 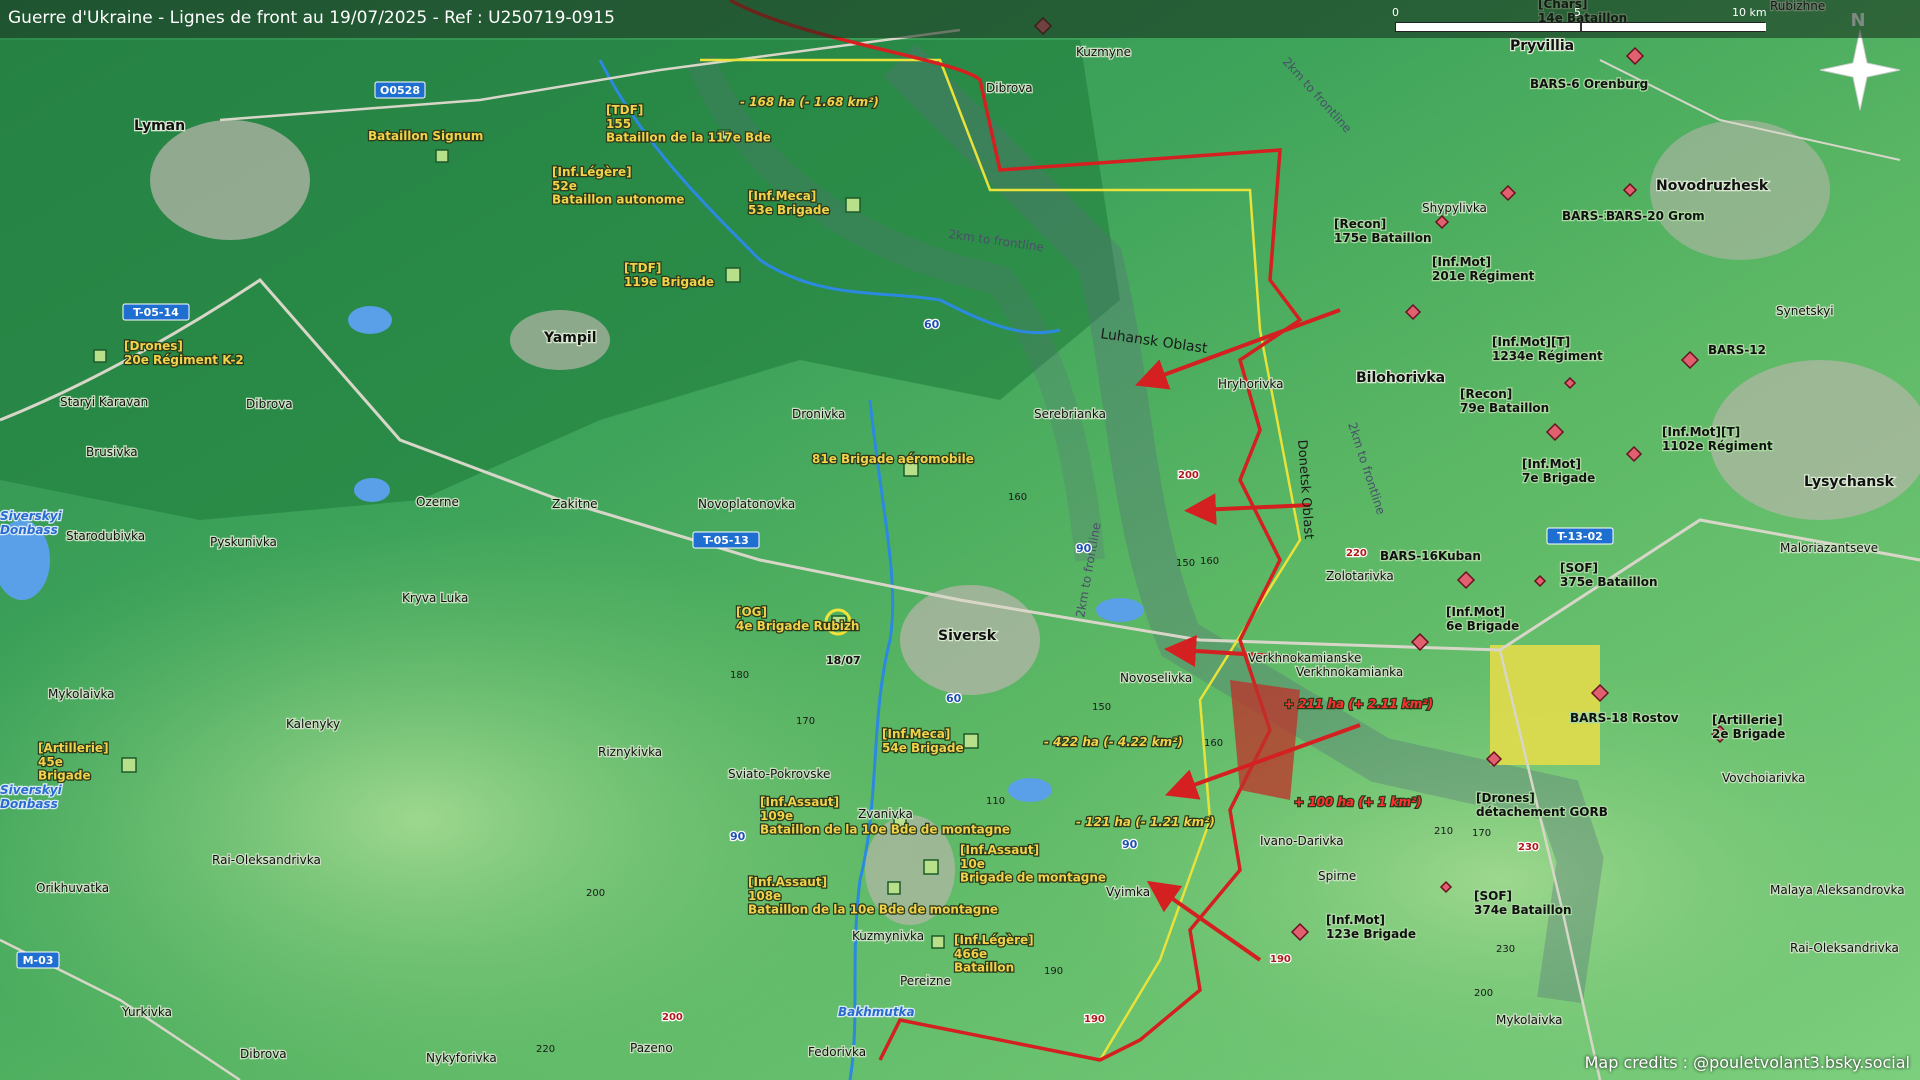 I want to click on town-label: Pazeno, so click(x=651, y=1048).